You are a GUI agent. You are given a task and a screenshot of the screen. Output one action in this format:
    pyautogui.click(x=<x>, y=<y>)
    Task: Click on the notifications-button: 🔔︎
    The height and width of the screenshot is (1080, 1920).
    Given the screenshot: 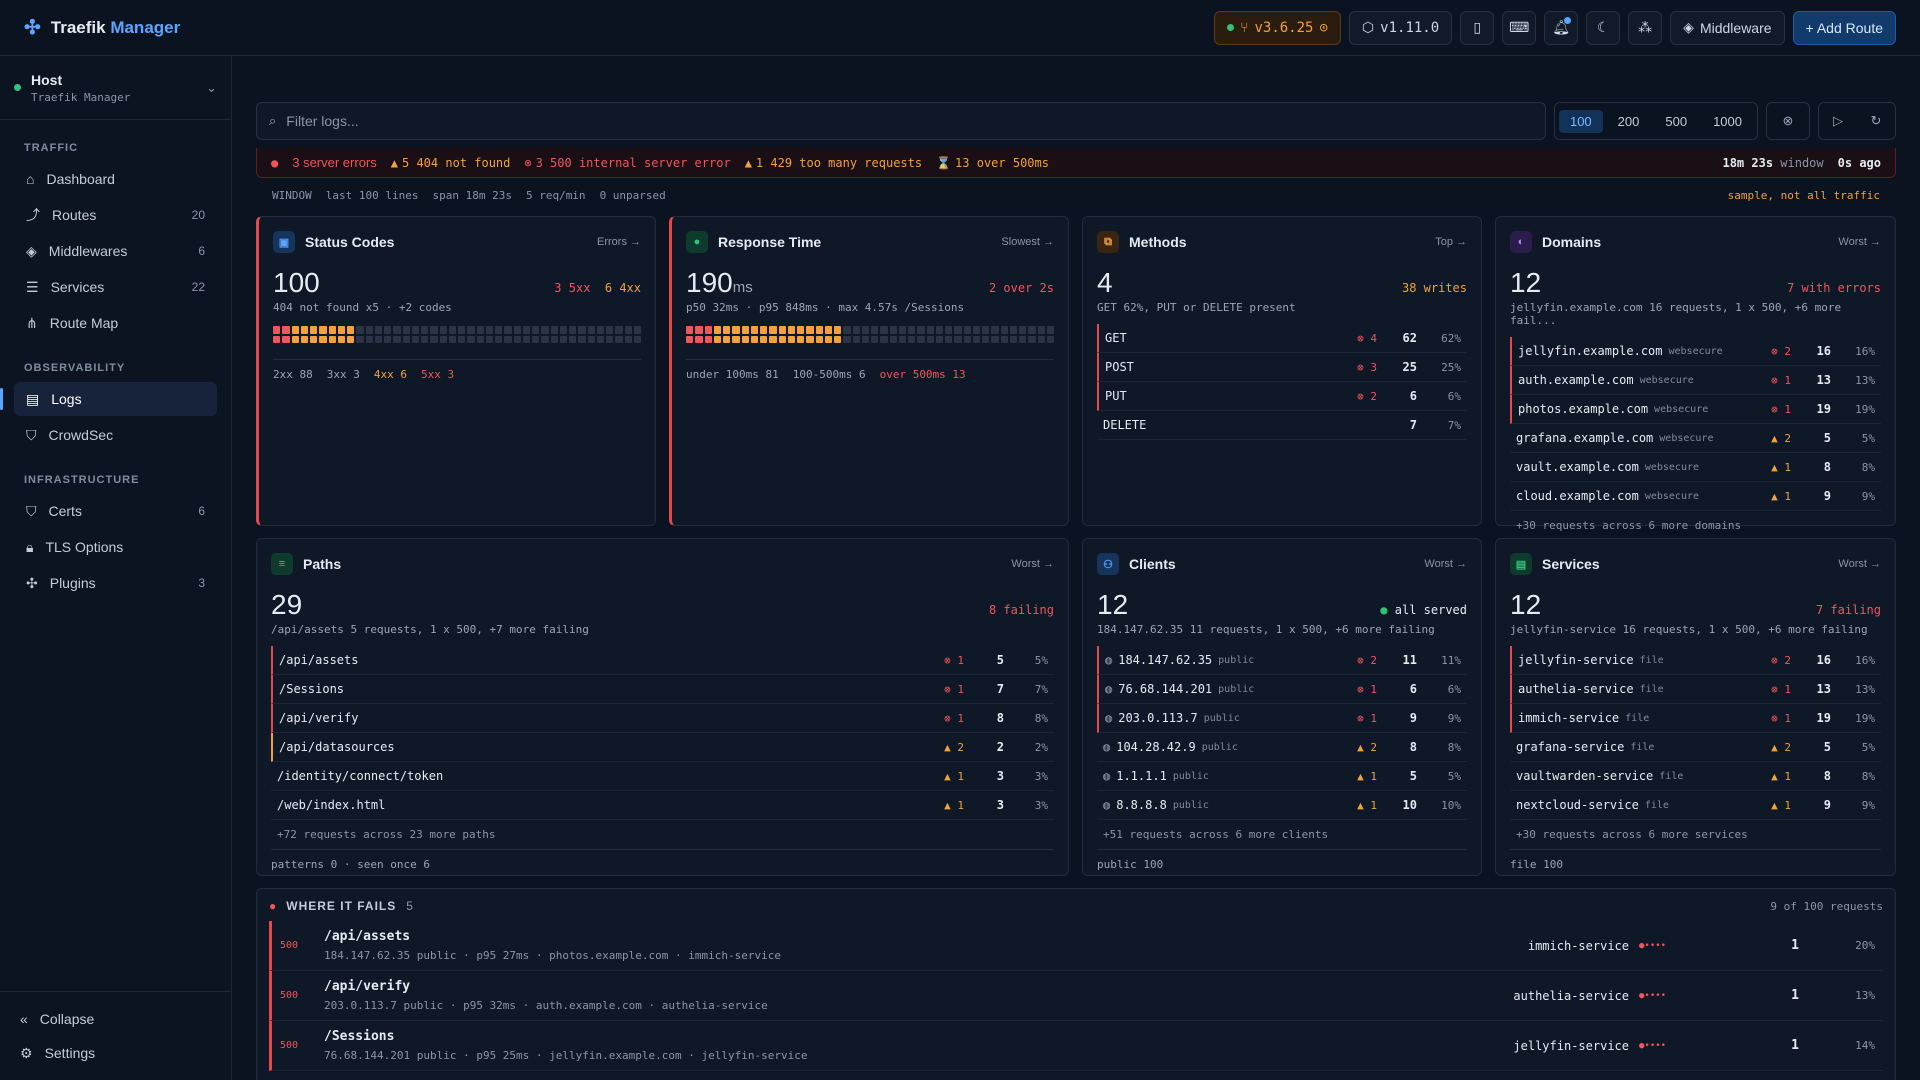 What is the action you would take?
    pyautogui.click(x=1561, y=27)
    